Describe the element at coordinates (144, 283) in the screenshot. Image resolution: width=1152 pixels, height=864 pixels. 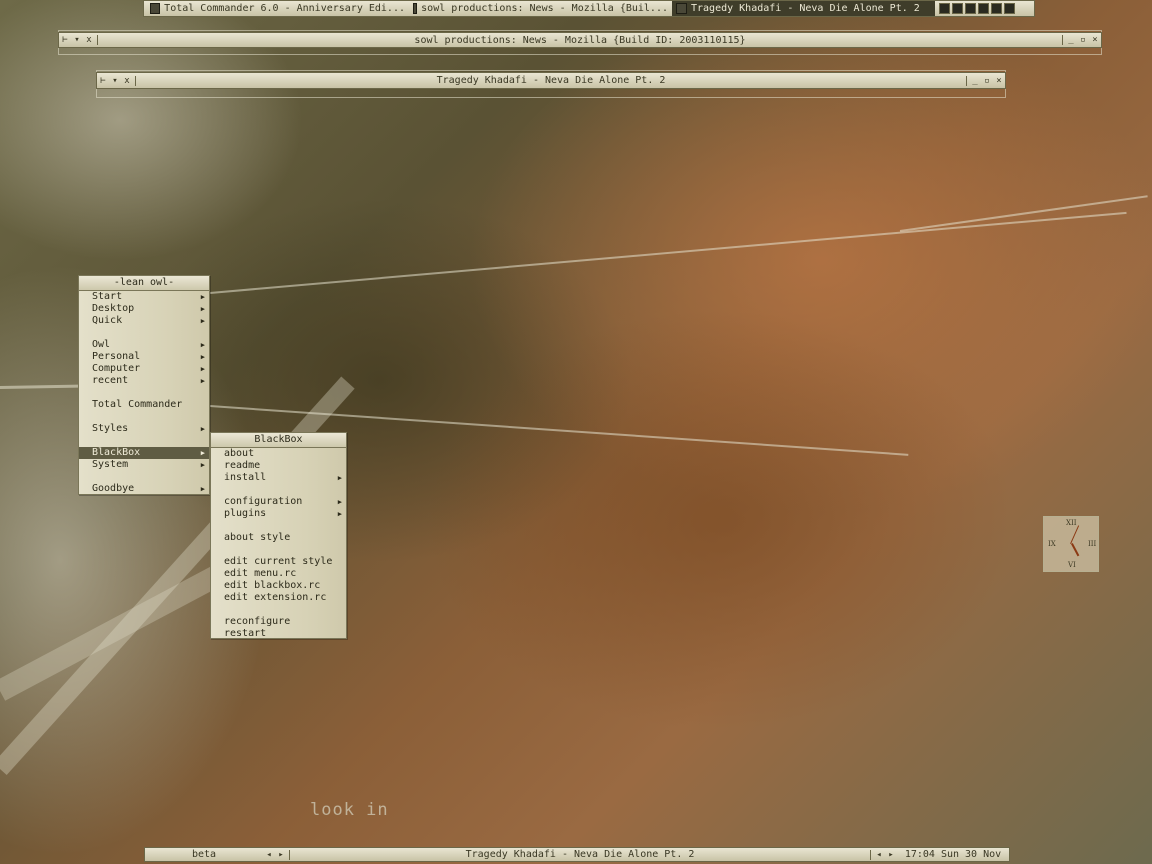
I see `menu-title: -lean owl-` at that location.